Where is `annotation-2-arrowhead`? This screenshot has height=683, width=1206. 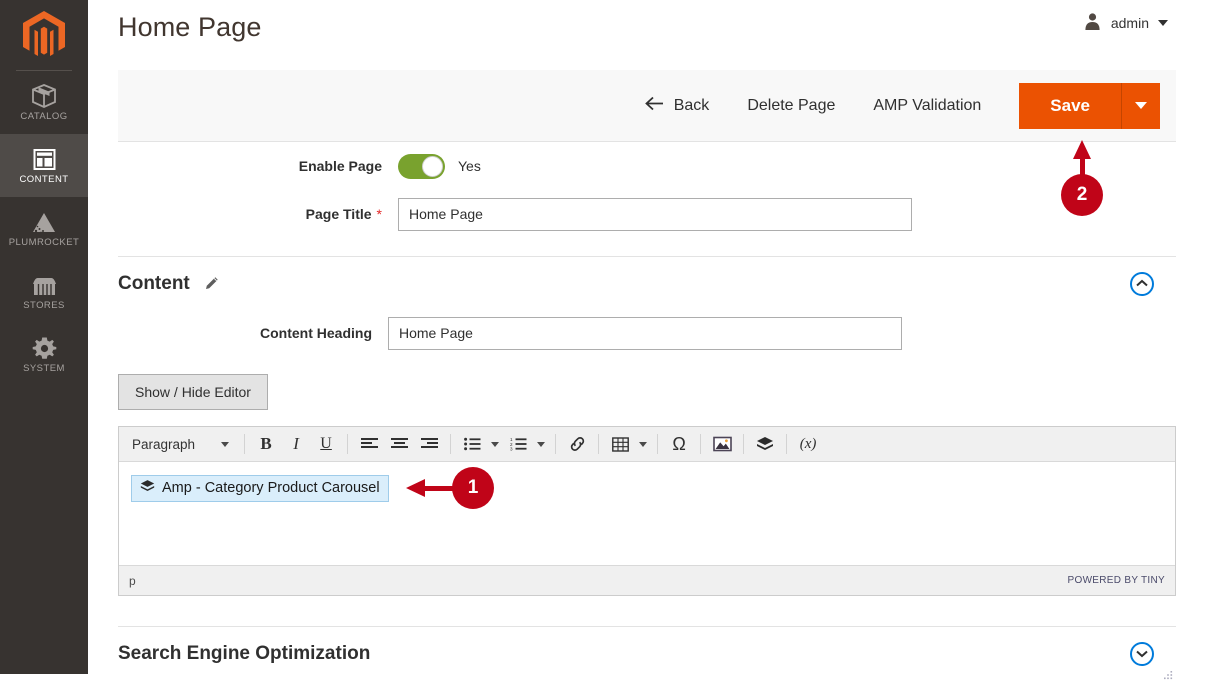
annotation-2-arrowhead is located at coordinates (1082, 149).